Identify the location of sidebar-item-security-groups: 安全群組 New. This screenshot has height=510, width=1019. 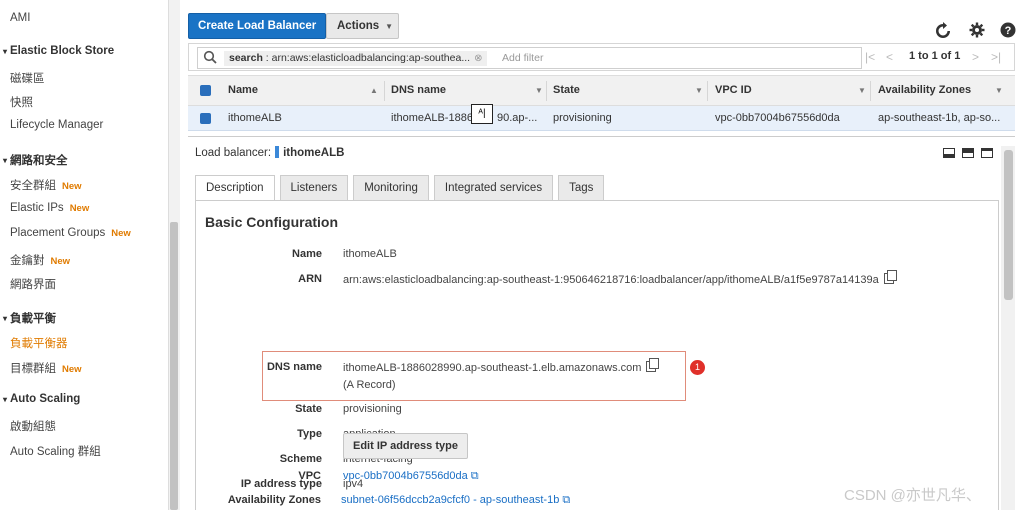
(46, 185).